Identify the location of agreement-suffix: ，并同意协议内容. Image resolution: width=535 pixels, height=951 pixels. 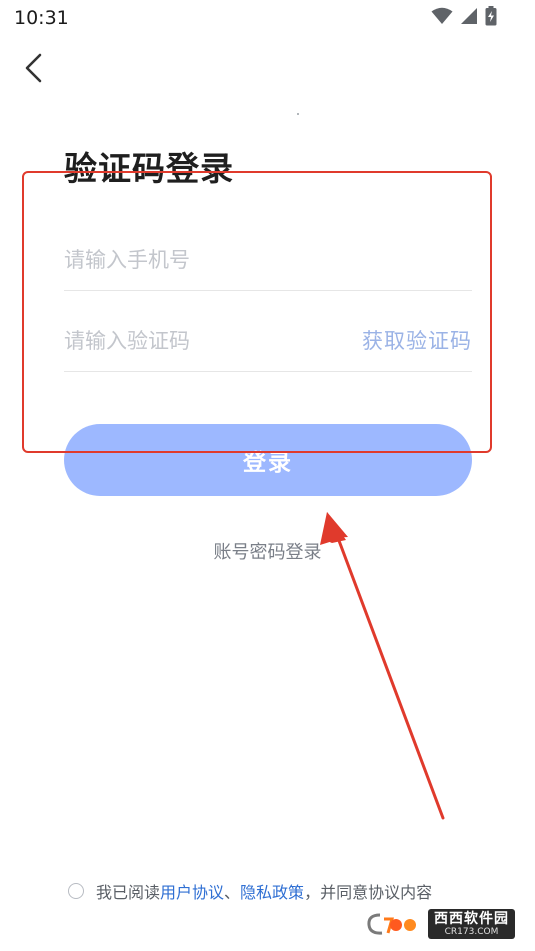
(368, 892).